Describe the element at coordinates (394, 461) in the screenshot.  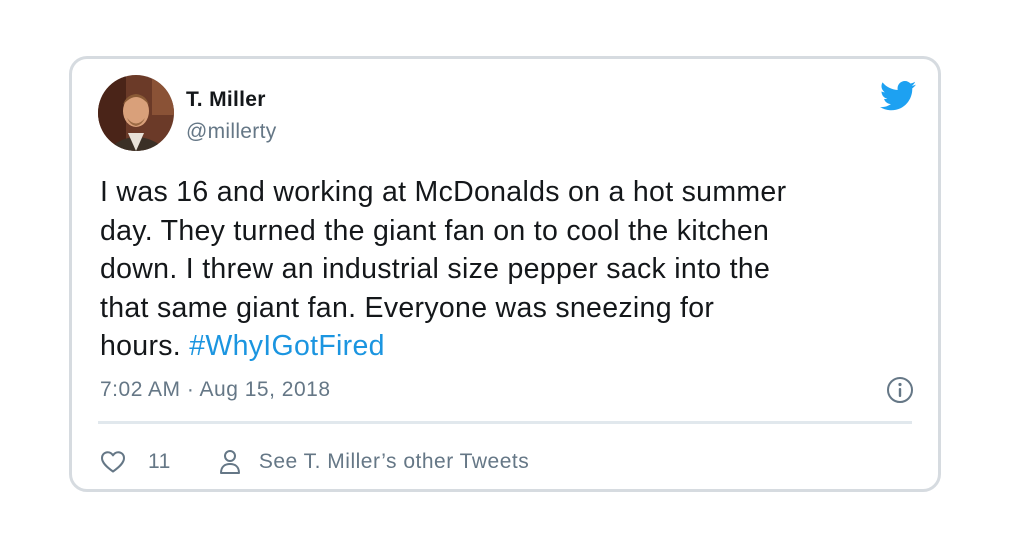
I see `see-other-tweets-label: See T. Miller’s other Tweets` at that location.